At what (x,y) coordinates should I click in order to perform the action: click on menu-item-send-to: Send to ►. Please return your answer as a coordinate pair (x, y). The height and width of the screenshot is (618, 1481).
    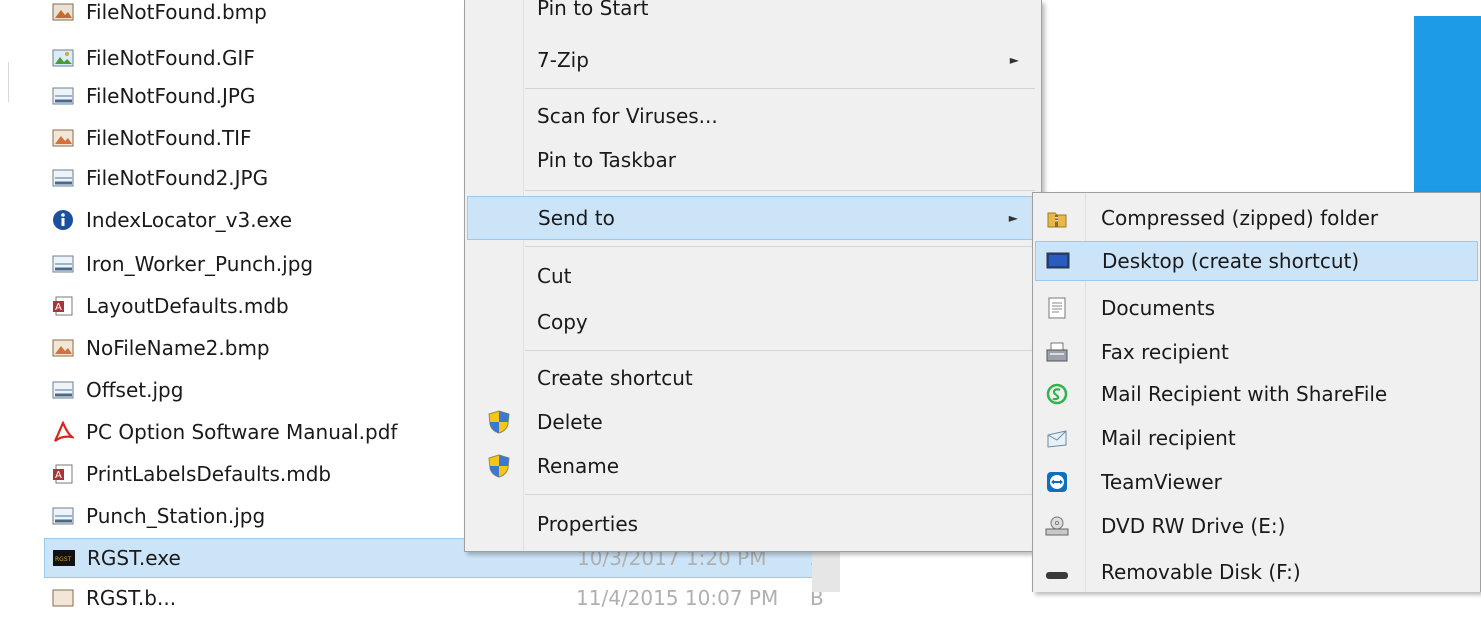
    Looking at the image, I should click on (753, 218).